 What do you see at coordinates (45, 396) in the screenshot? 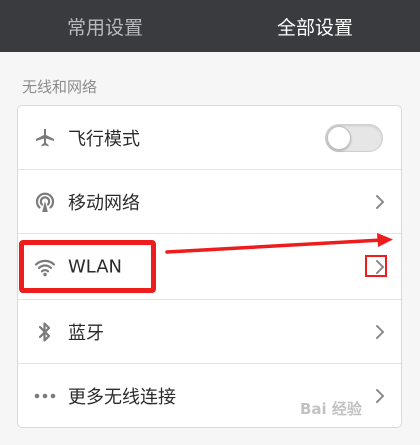
I see `more-dots-icon` at bounding box center [45, 396].